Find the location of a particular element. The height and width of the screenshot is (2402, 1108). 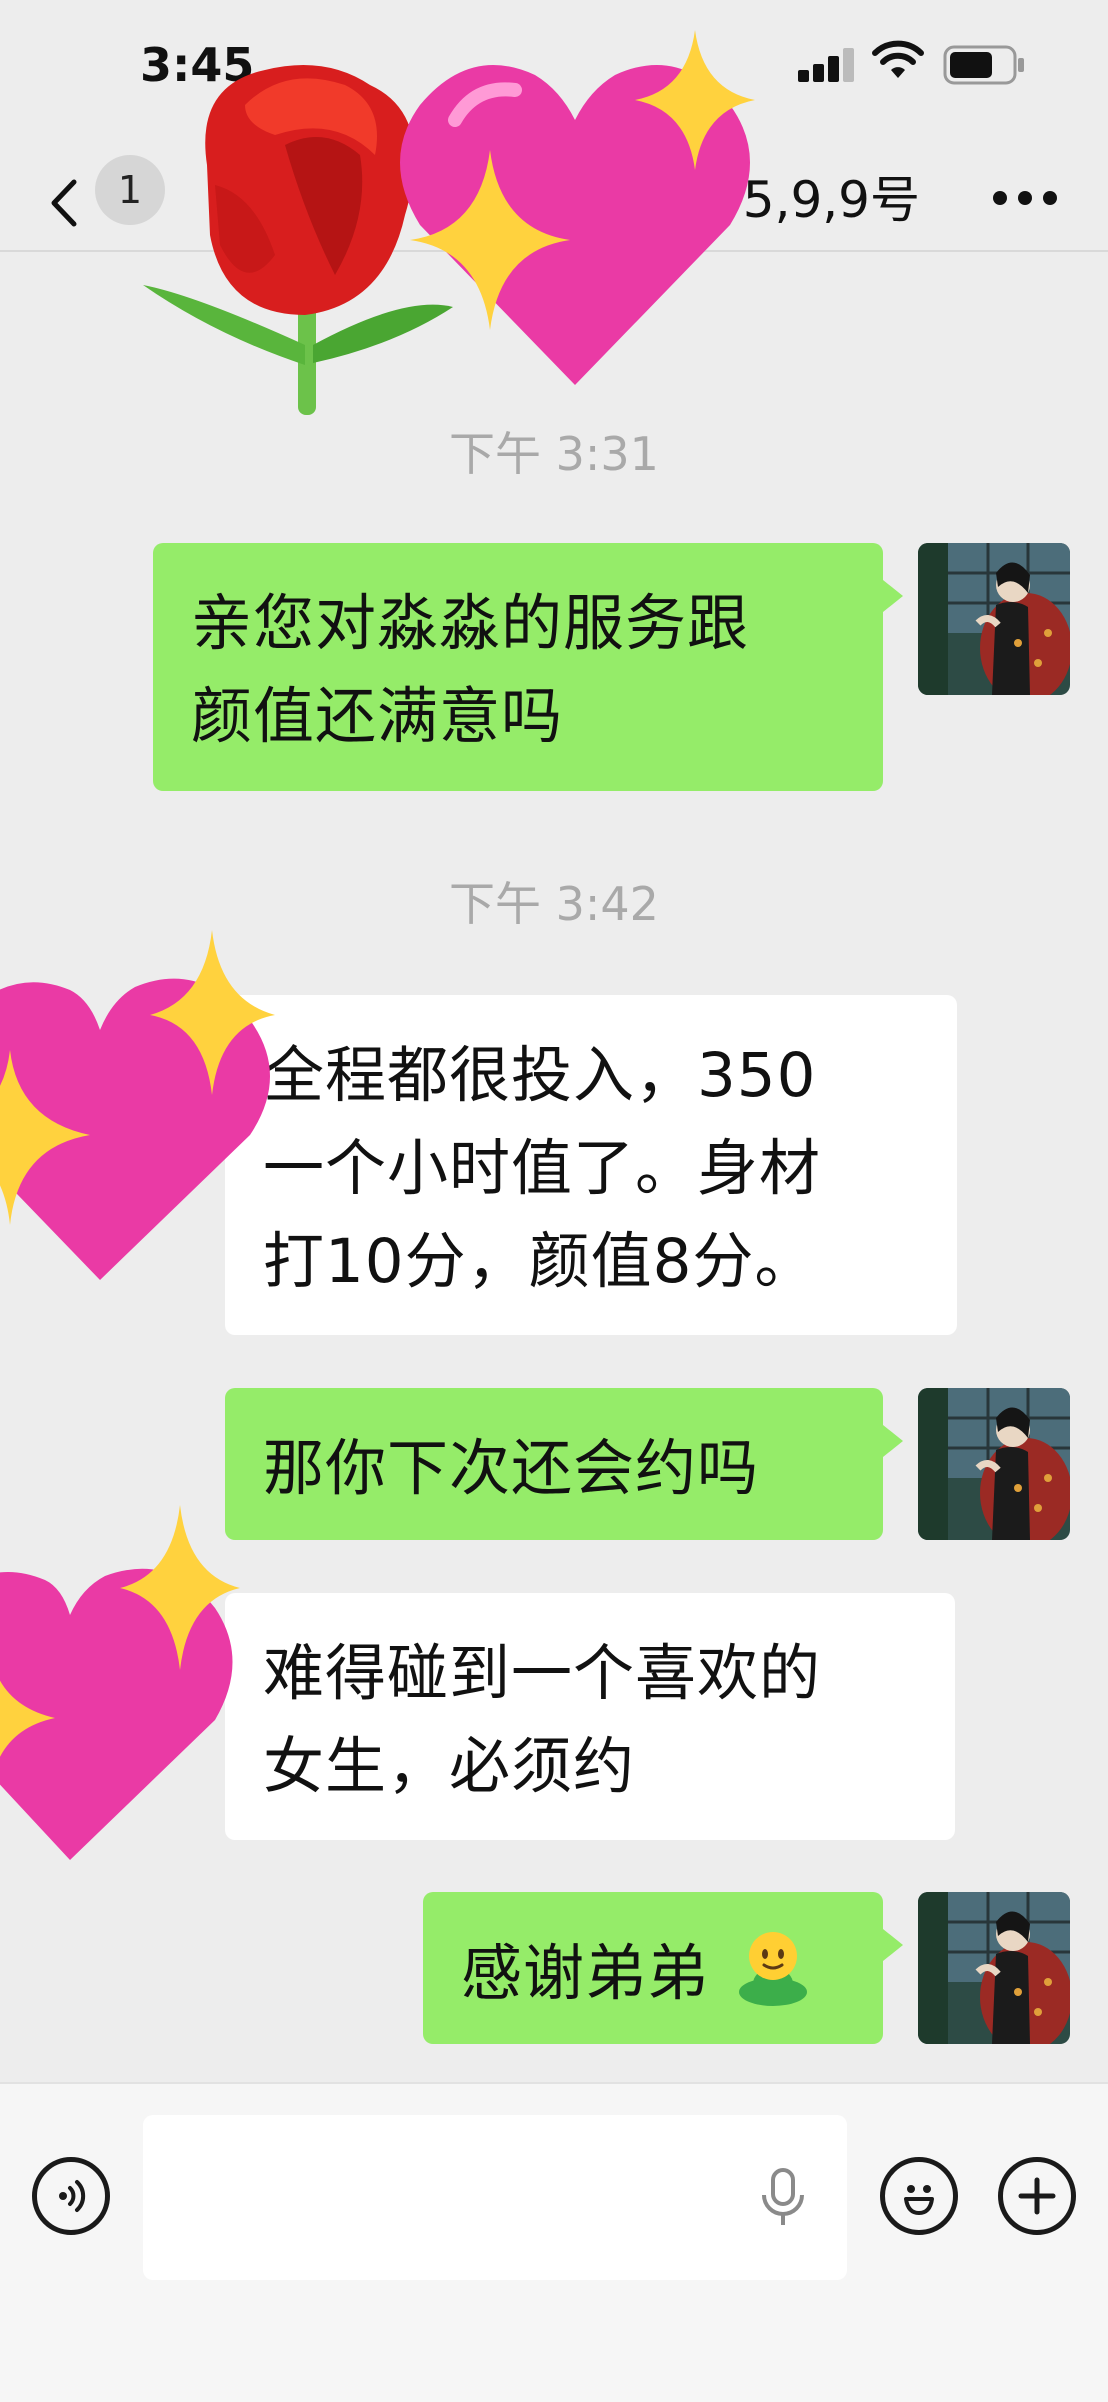

message-line: 一个小时值了。身材 is located at coordinates (542, 1168).